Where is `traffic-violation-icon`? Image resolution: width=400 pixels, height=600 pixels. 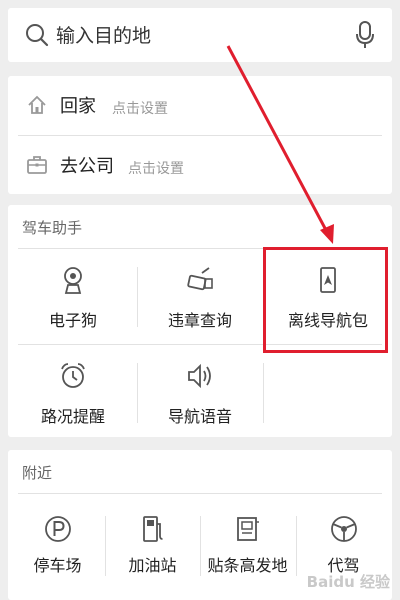 traffic-violation-icon is located at coordinates (200, 279).